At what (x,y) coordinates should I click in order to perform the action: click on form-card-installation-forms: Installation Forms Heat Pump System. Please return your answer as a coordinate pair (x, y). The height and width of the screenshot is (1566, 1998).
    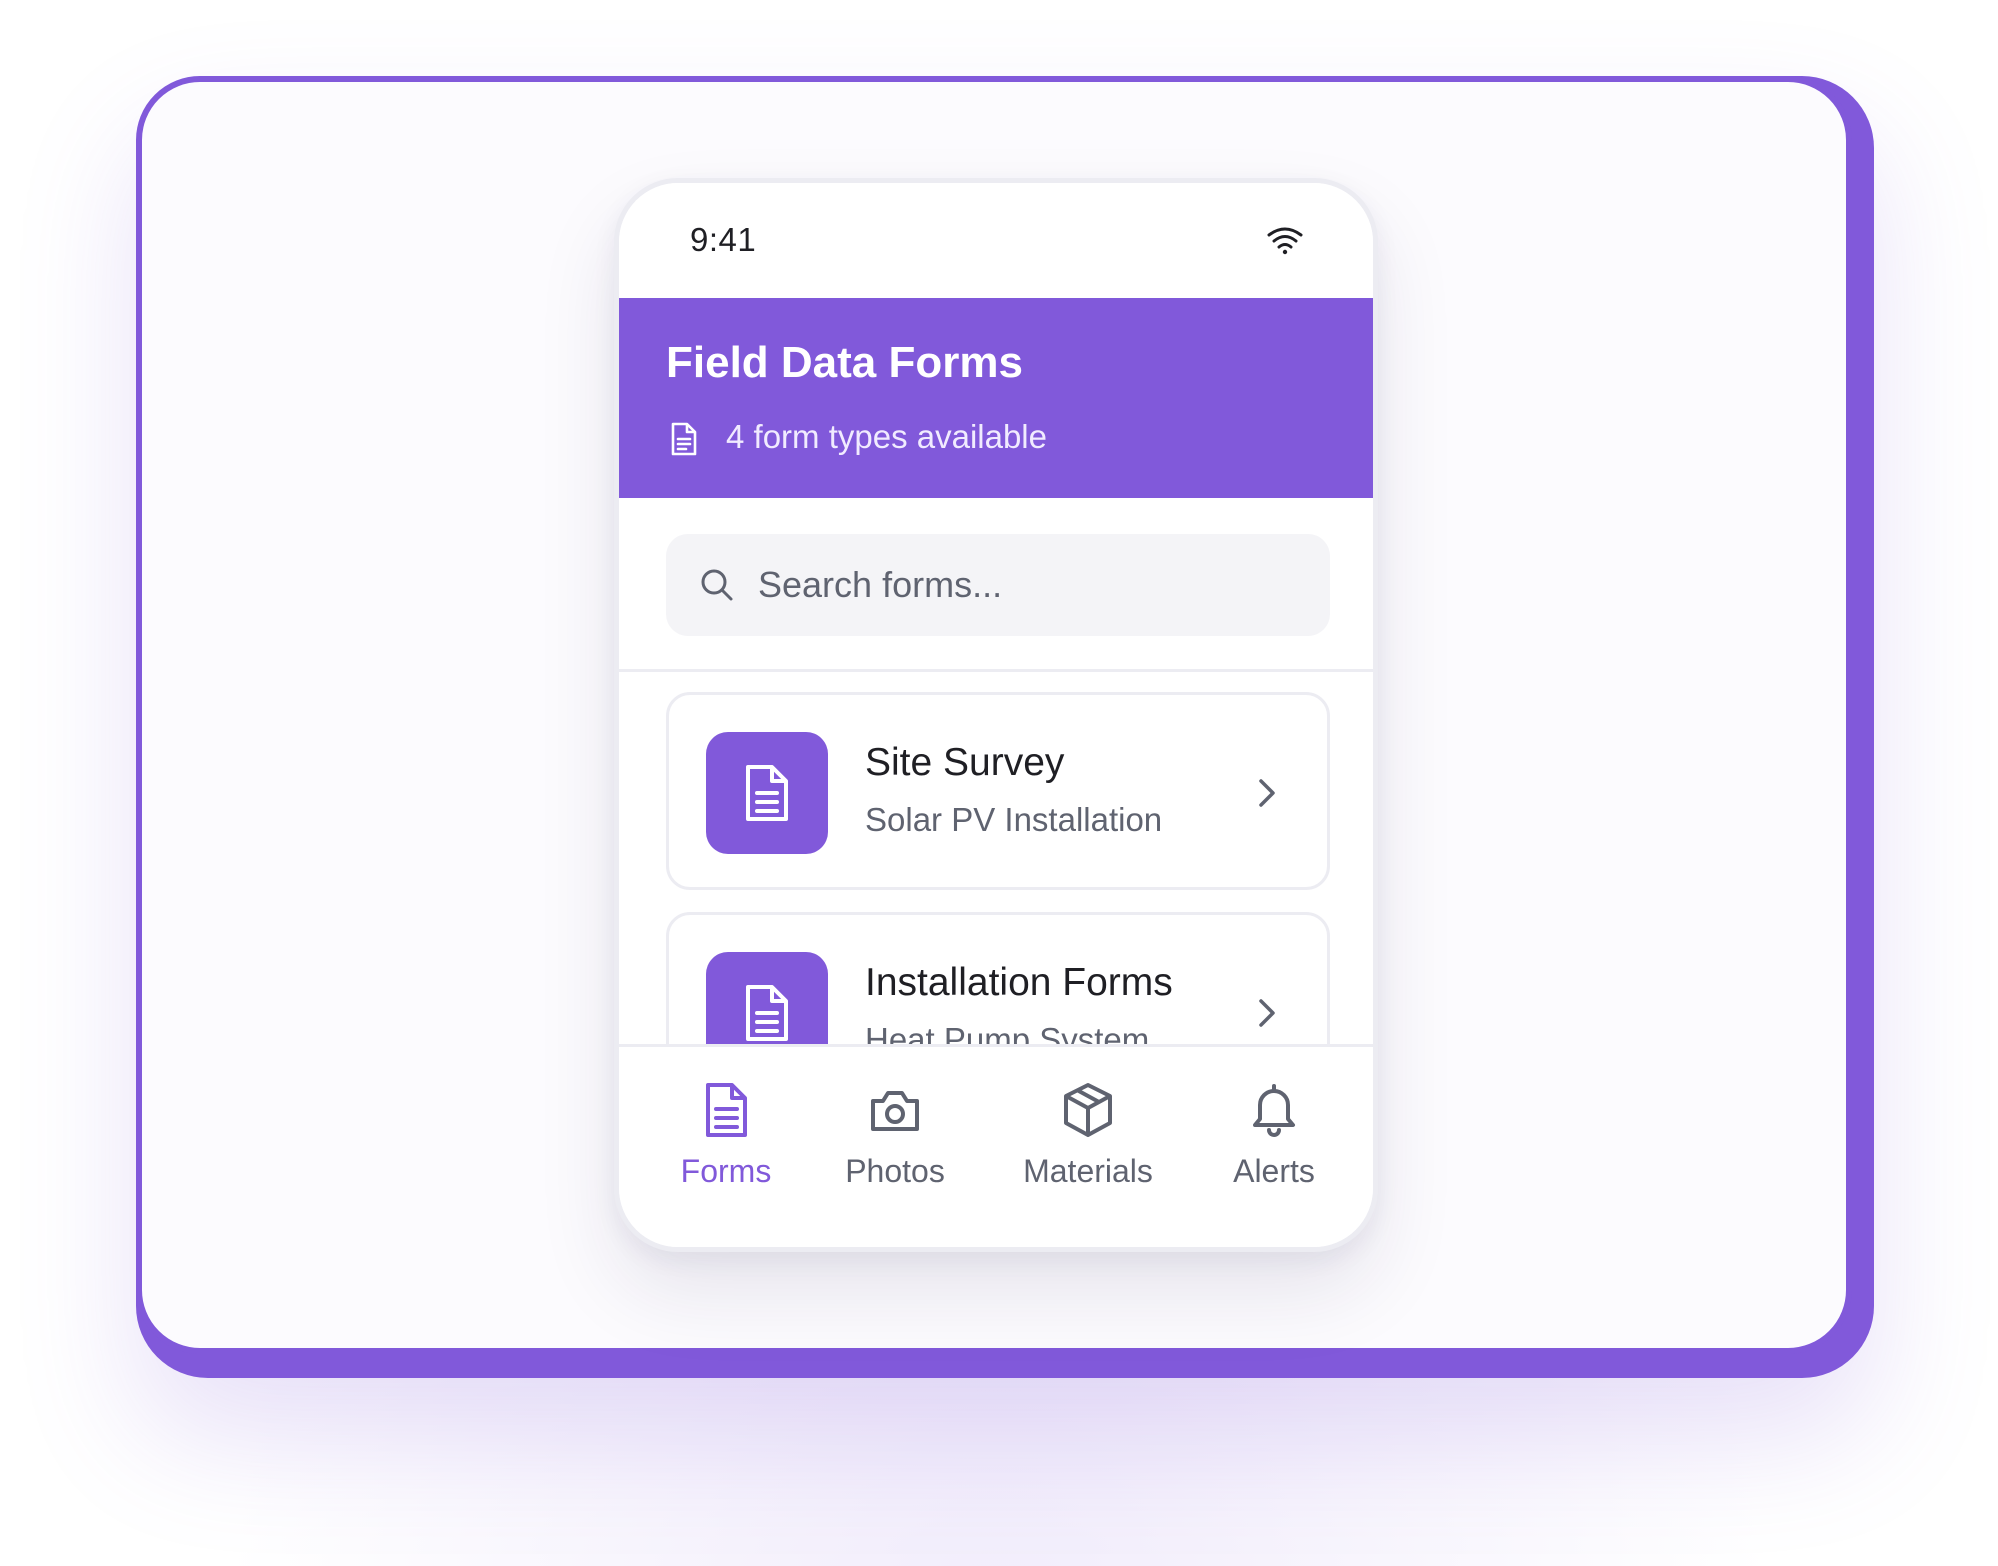
    Looking at the image, I should click on (998, 978).